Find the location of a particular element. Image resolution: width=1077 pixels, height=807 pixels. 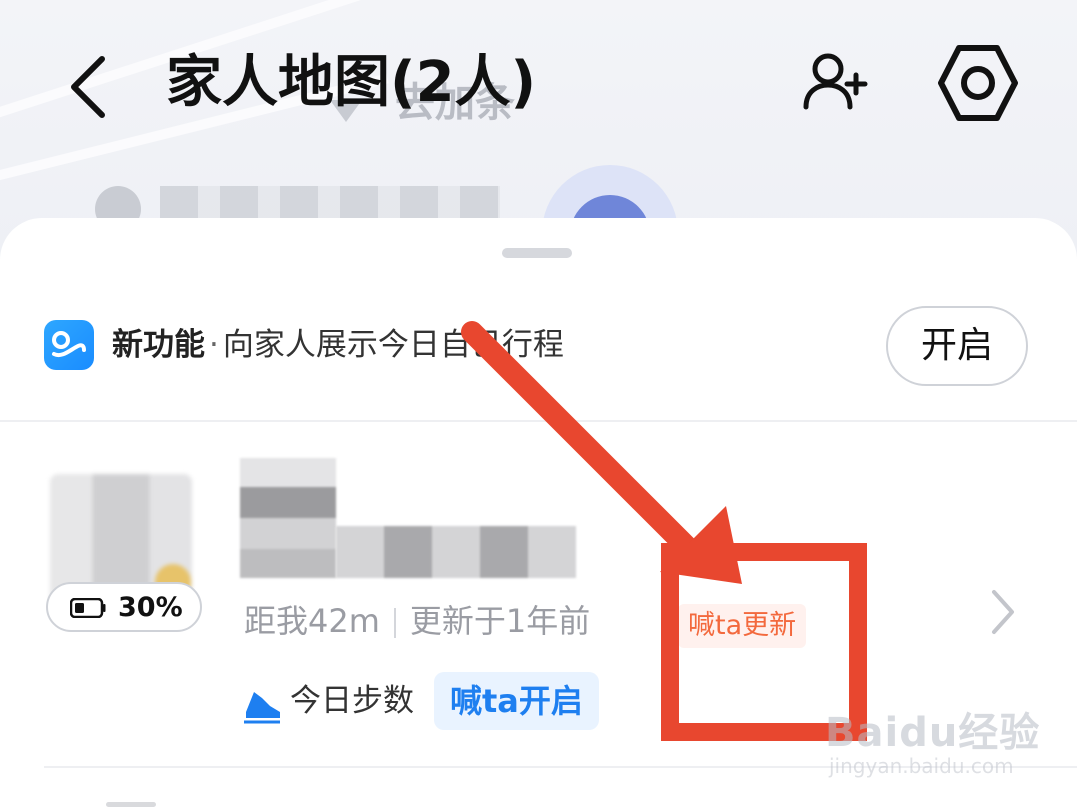

feature-banner: 新功能 · 向家人展示今日自己行程 开启 is located at coordinates (538, 358).